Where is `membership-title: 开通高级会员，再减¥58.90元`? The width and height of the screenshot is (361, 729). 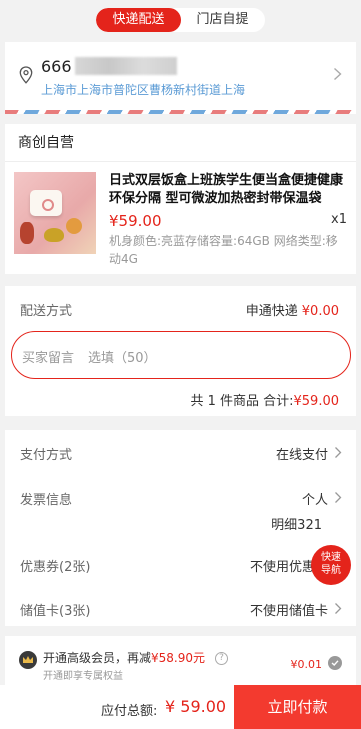 membership-title: 开通高级会员，再减¥58.90元 is located at coordinates (124, 657).